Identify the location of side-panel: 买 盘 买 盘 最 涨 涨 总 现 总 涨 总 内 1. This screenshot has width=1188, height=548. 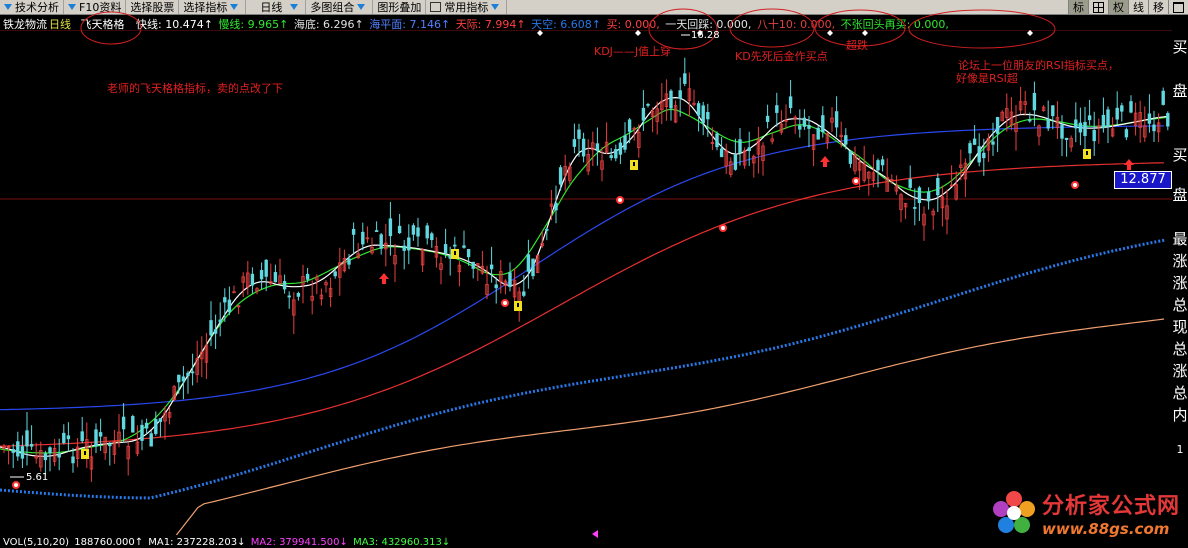
(1180, 243).